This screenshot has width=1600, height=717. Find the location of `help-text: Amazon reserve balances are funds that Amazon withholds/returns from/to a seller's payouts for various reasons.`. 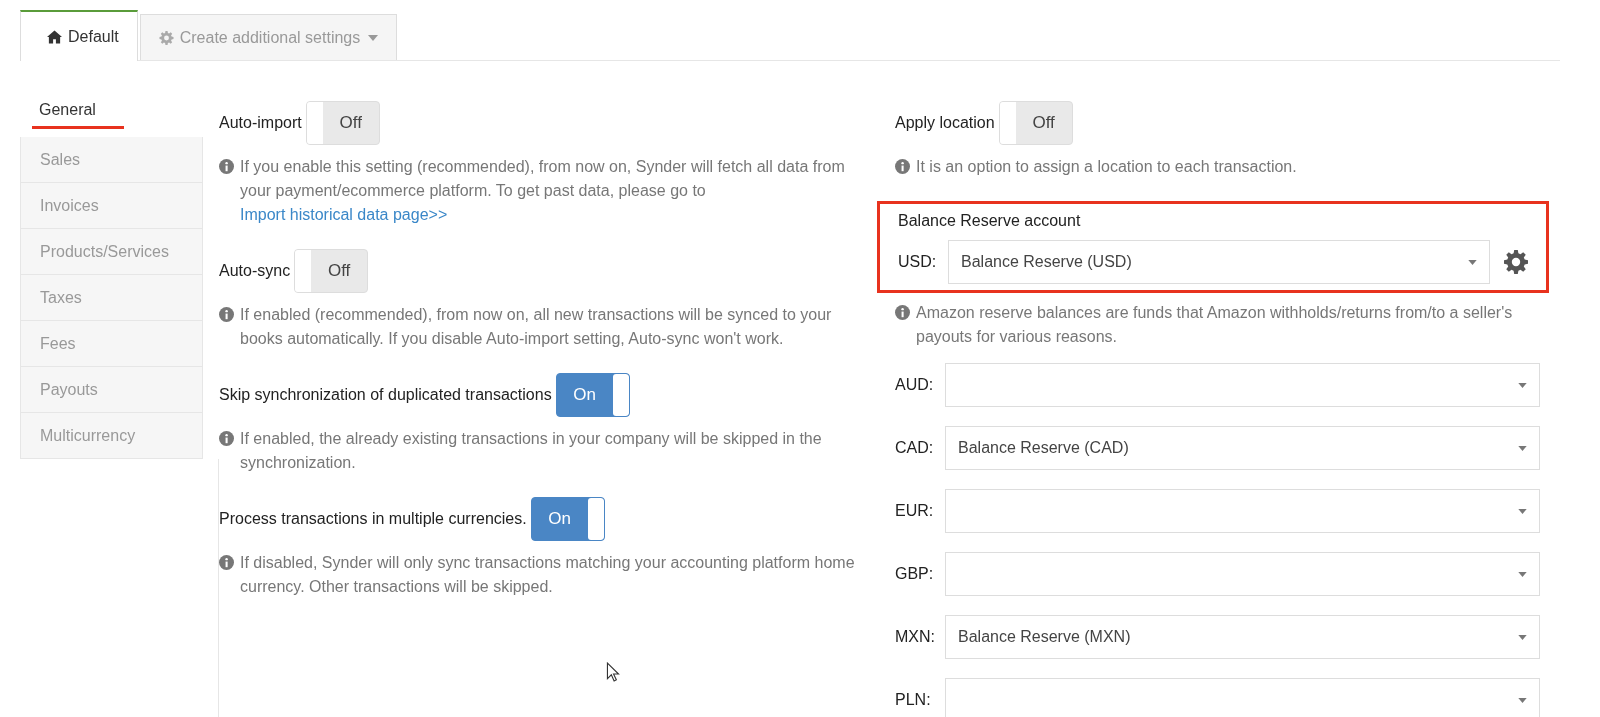

help-text: Amazon reserve balances are funds that Amazon withholds/returns from/to a seller's payouts for various reasons. is located at coordinates (1215, 325).